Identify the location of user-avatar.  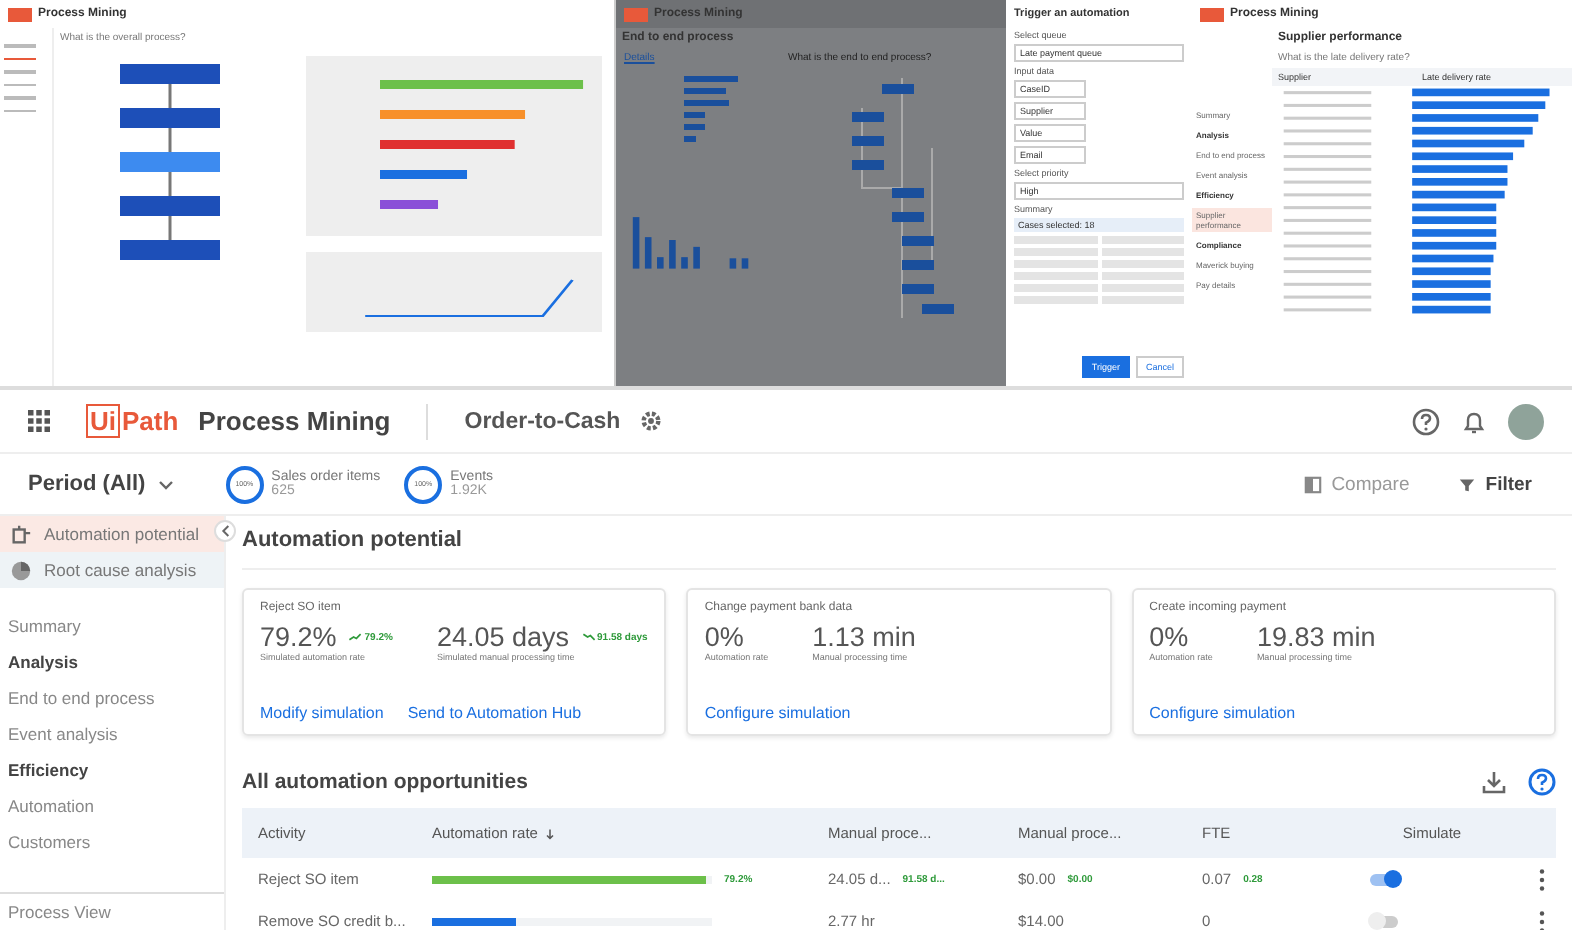
(1526, 421).